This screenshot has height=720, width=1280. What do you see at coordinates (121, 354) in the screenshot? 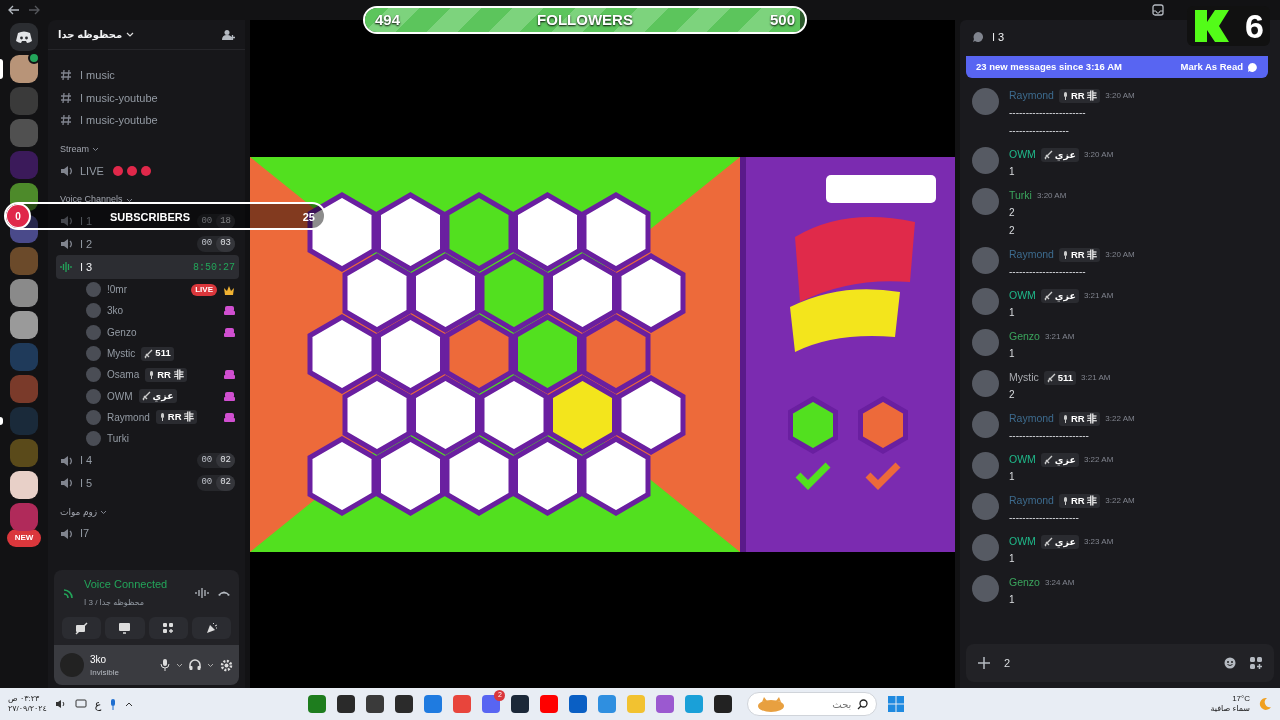
I see `member-name: Mystic` at bounding box center [121, 354].